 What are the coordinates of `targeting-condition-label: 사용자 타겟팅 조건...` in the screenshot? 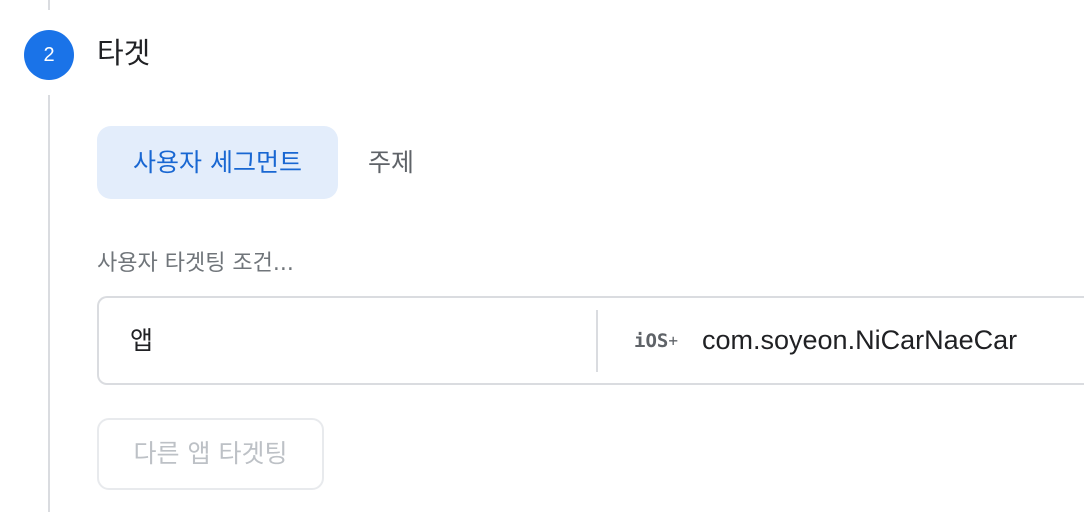 It's located at (195, 263).